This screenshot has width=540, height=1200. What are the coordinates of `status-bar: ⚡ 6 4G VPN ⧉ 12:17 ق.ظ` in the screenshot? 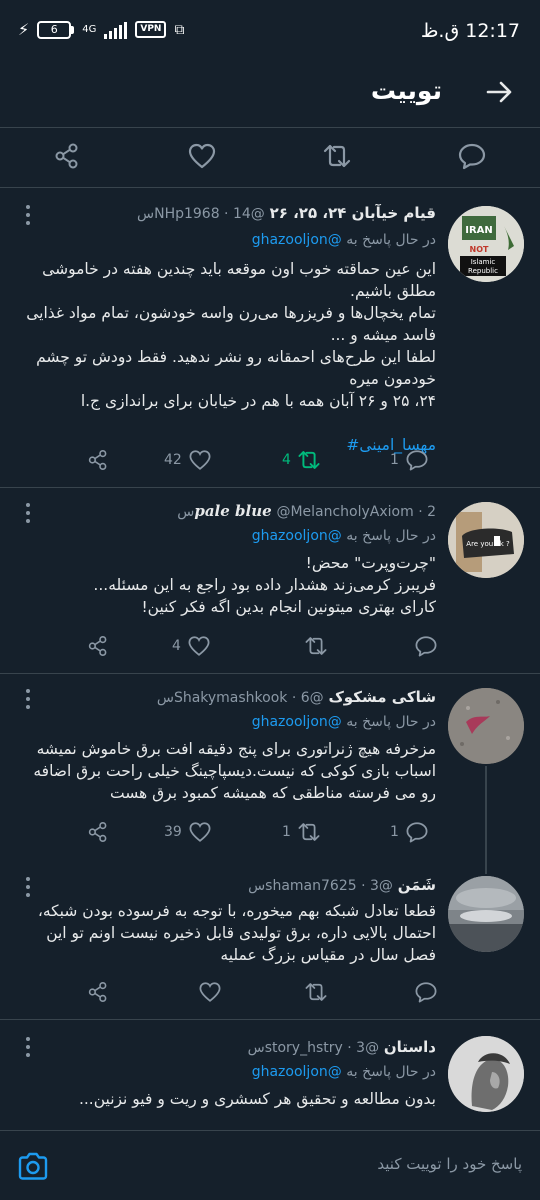 It's located at (270, 31).